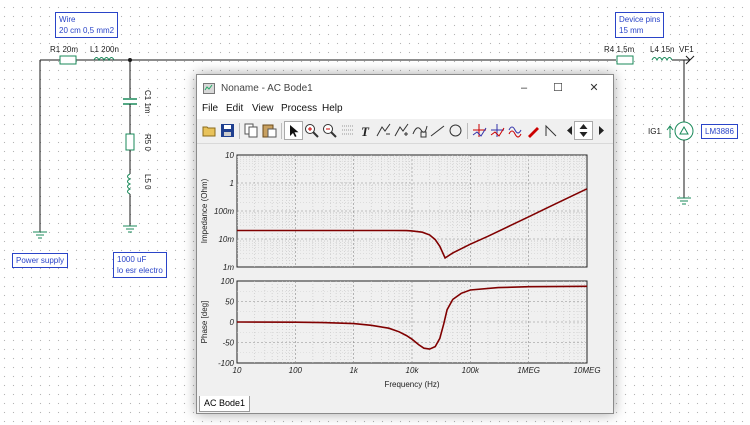 The height and width of the screenshot is (425, 750). Describe the element at coordinates (662, 49) in the screenshot. I see `label-l4: L4 15n` at that location.